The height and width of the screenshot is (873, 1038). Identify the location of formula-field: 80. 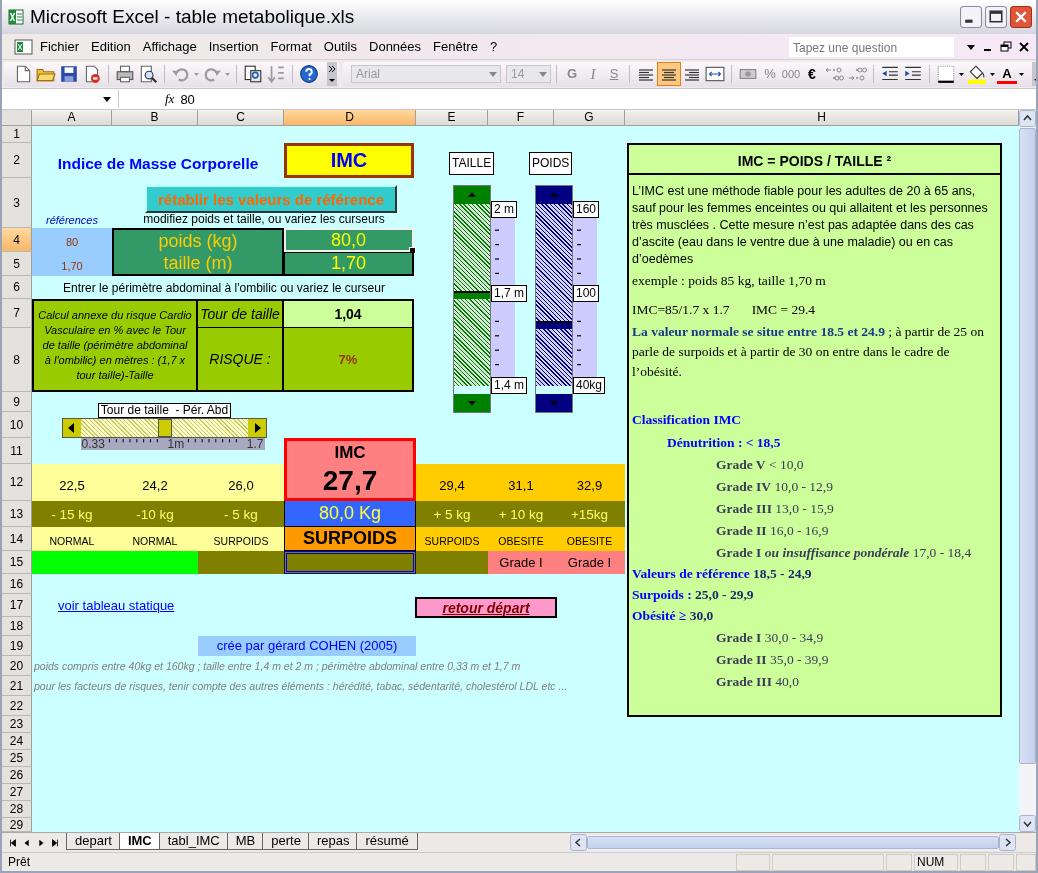
(187, 99).